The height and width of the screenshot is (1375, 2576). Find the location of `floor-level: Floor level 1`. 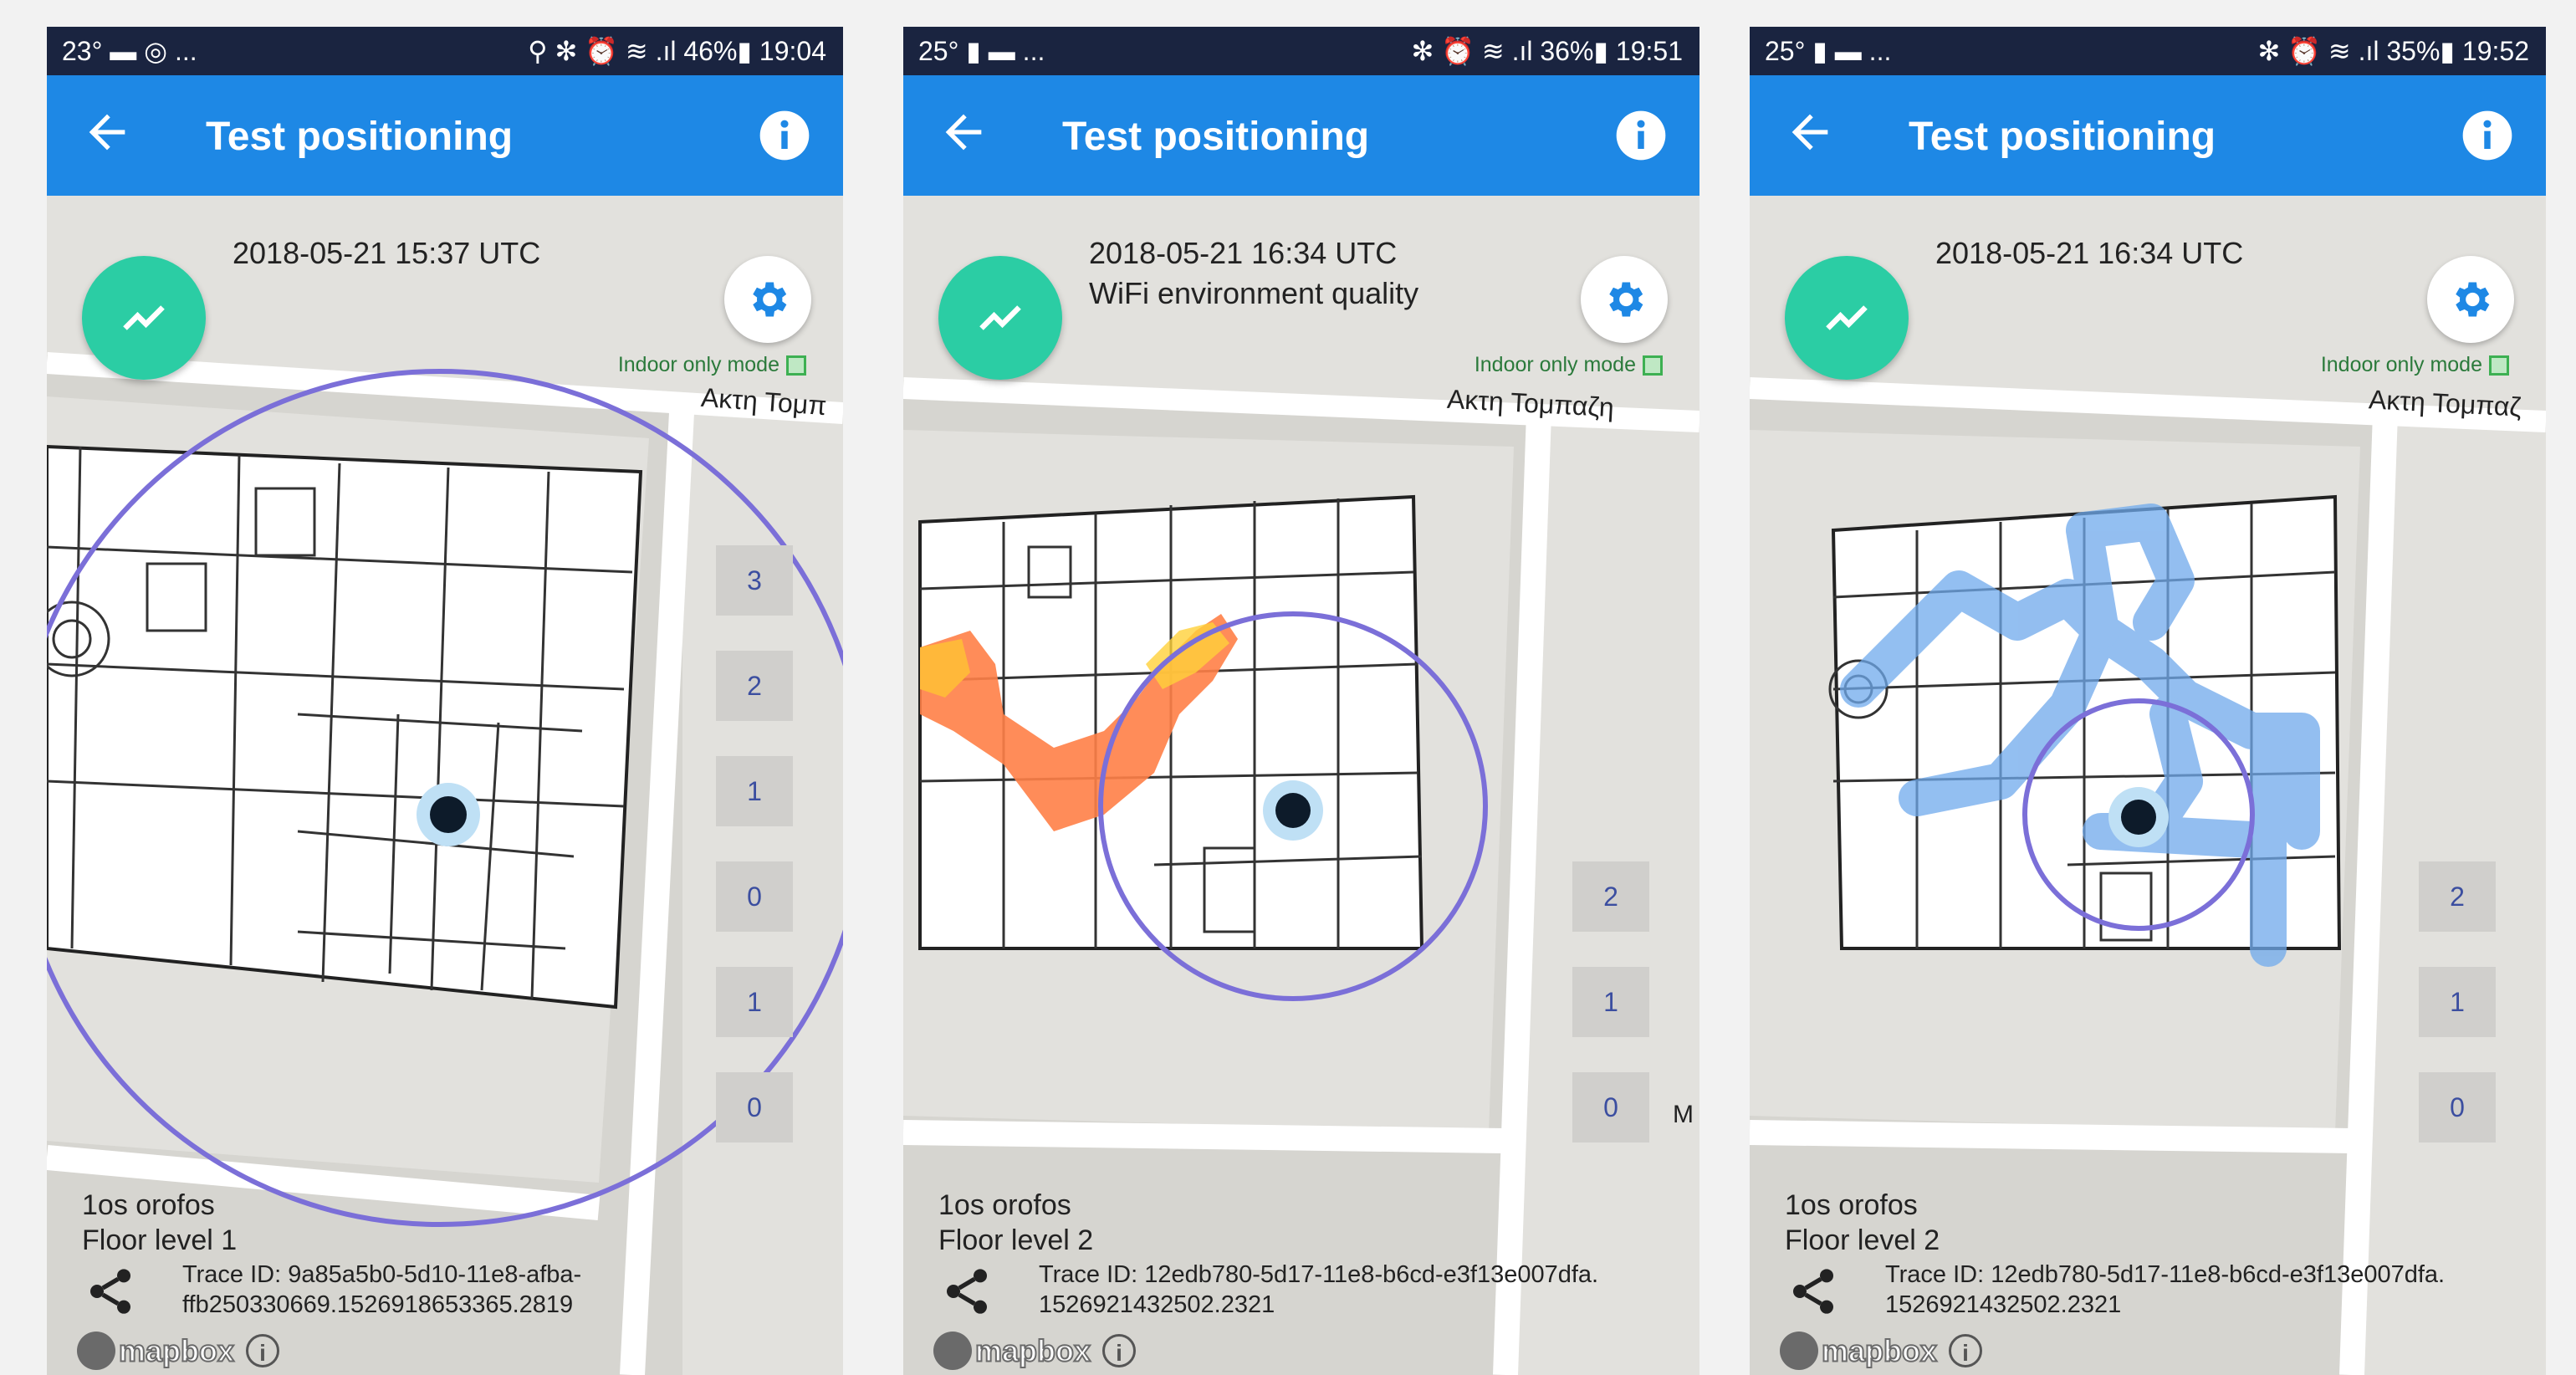

floor-level: Floor level 1 is located at coordinates (160, 1240).